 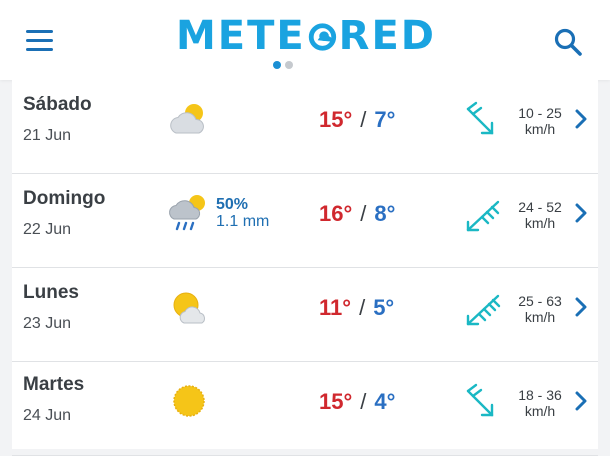 What do you see at coordinates (385, 401) in the screenshot?
I see `min-temp: 4°` at bounding box center [385, 401].